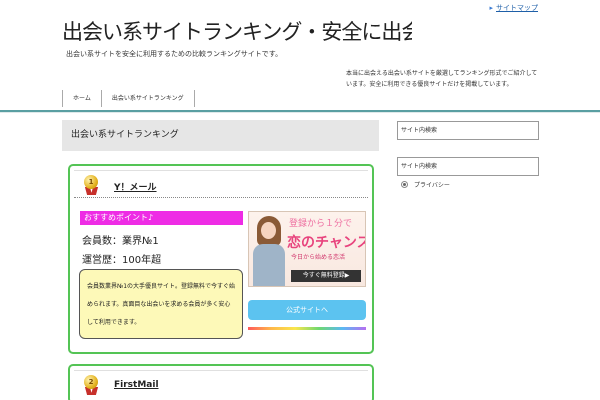 Image resolution: width=600 pixels, height=400 pixels. Describe the element at coordinates (220, 135) in the screenshot. I see `main-heading: 出会い系サイトランキング` at that location.